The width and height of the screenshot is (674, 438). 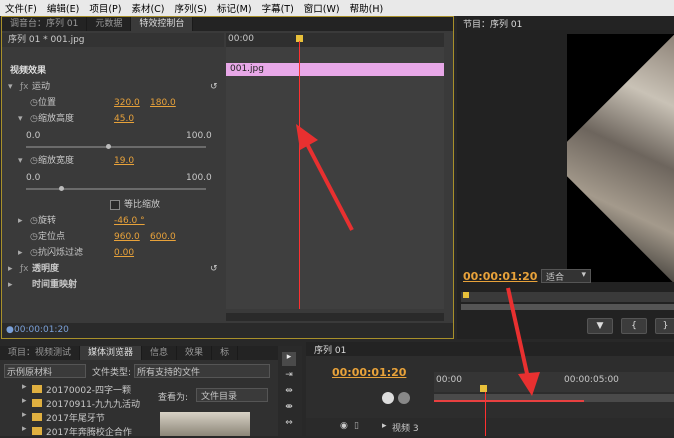 I want to click on arrow-line-lower, so click(x=518, y=333).